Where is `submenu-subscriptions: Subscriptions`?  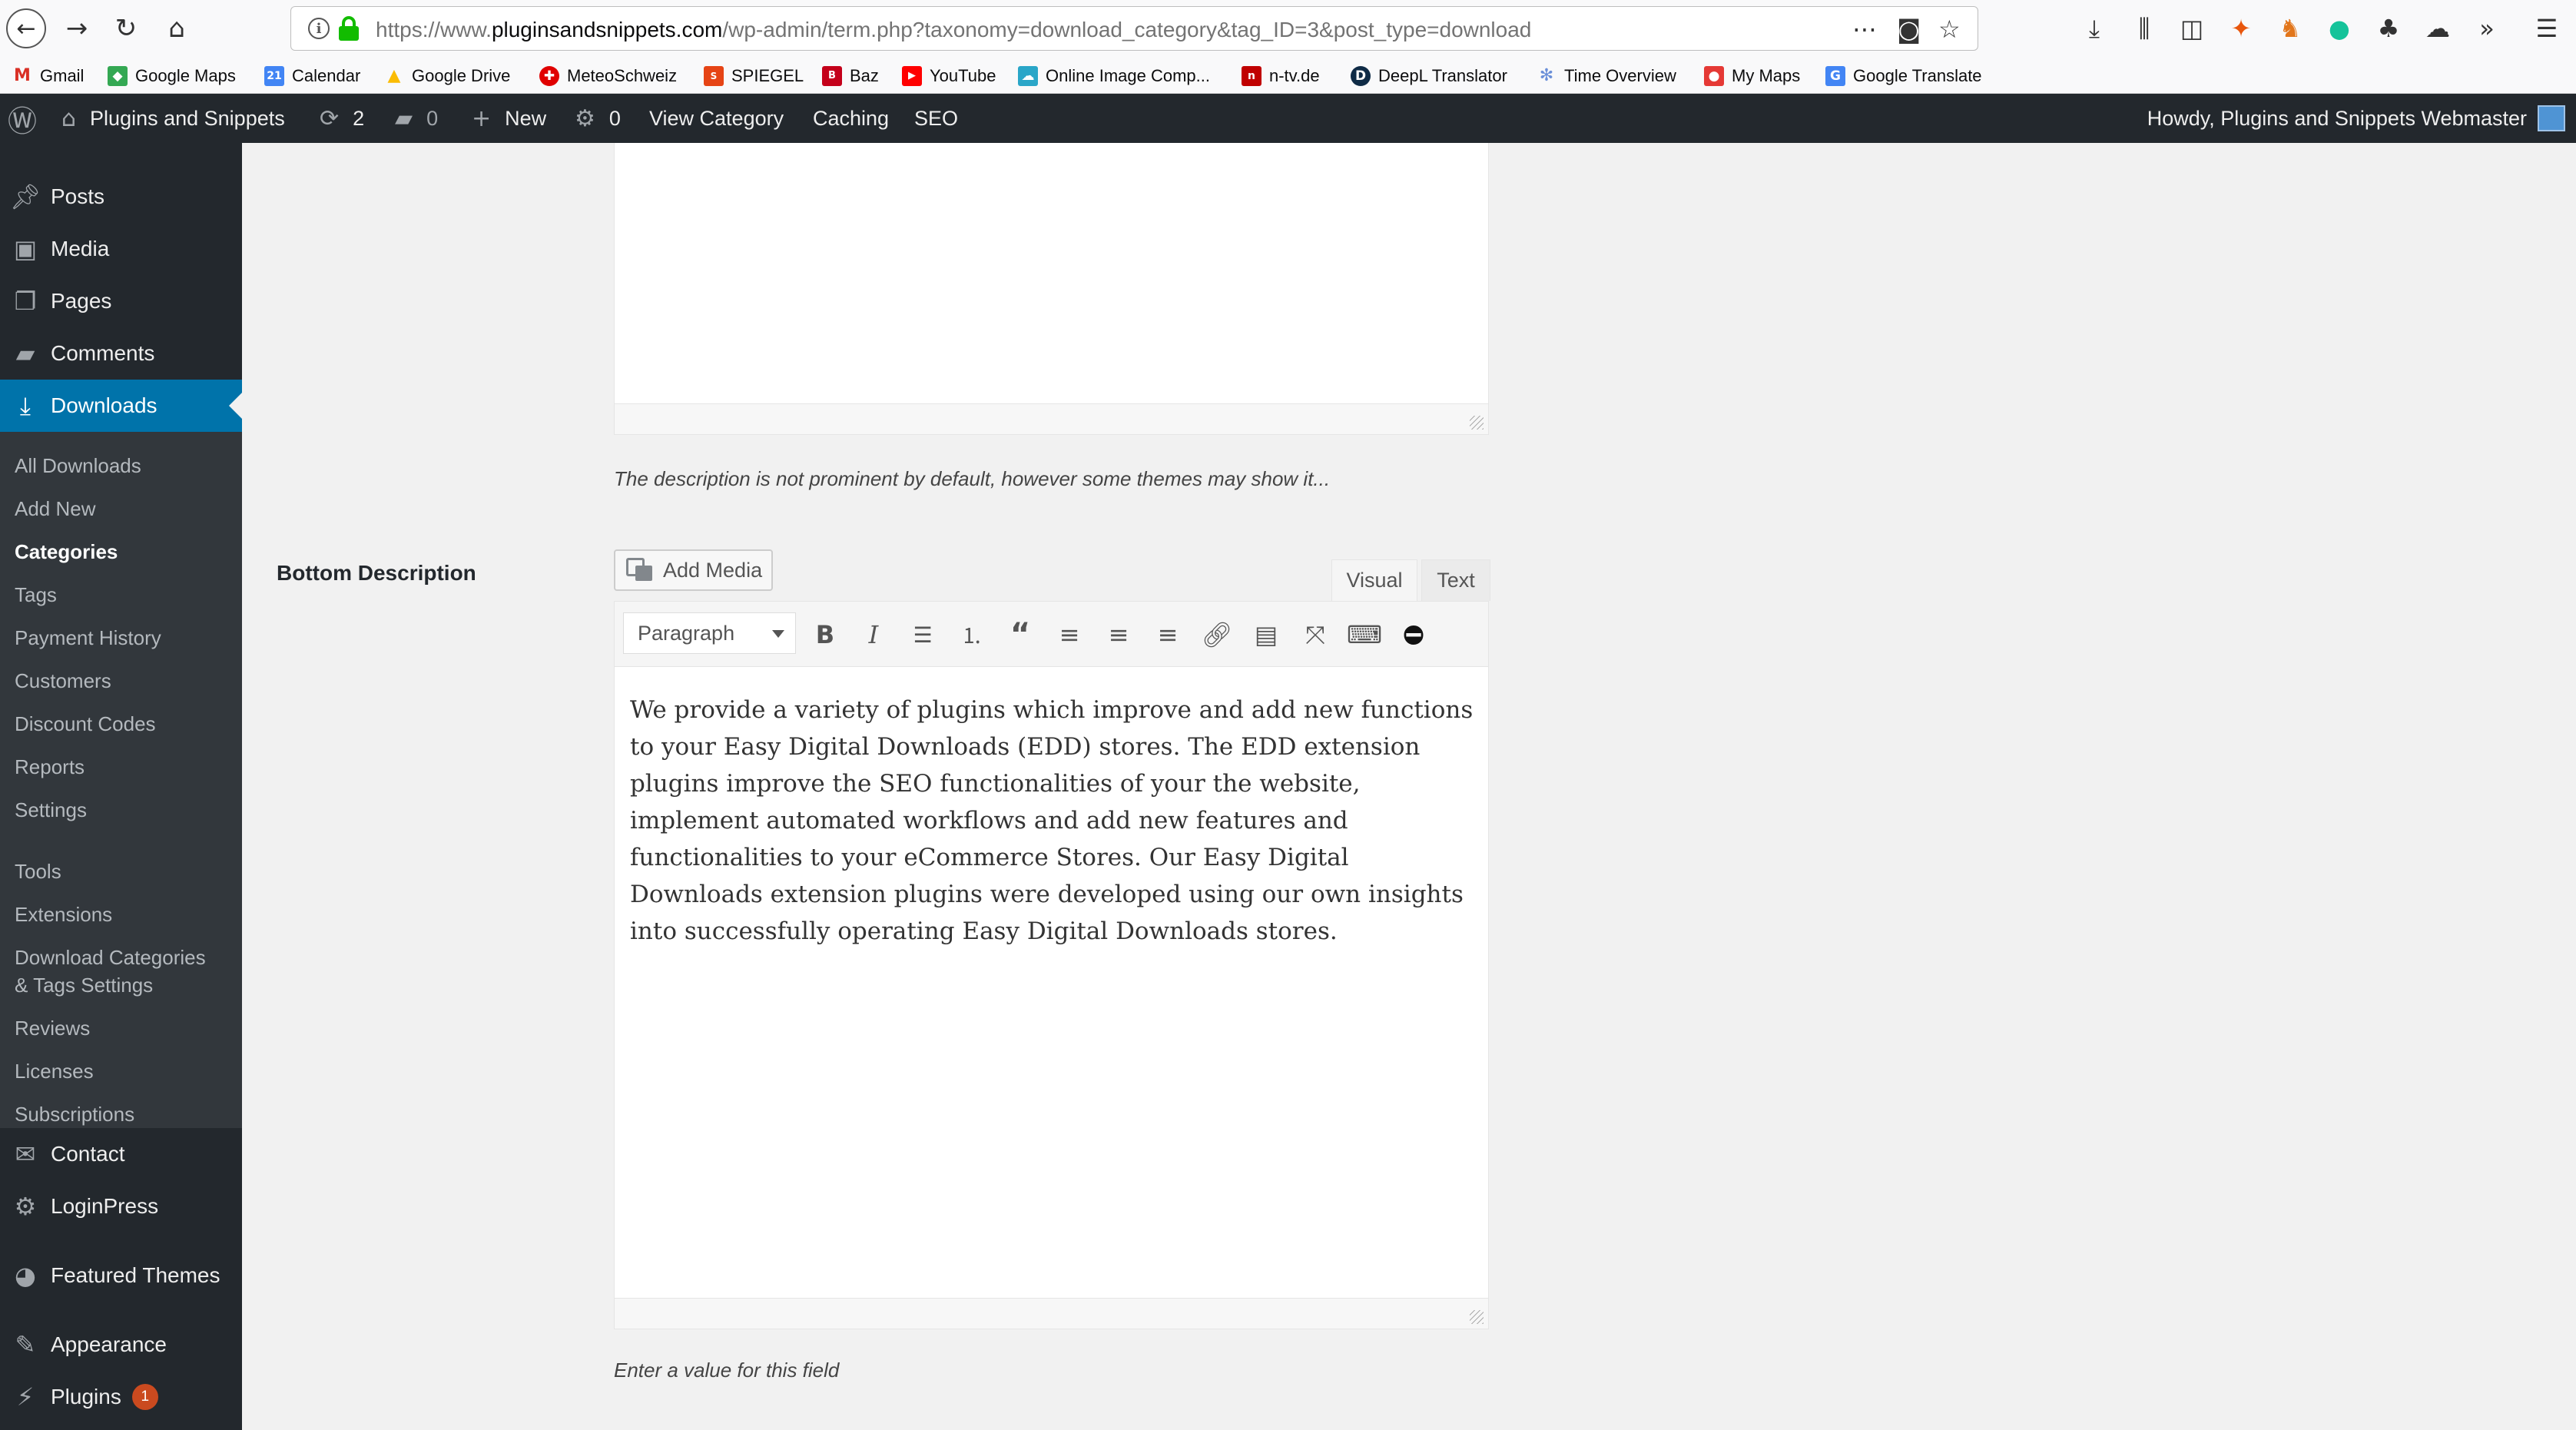 submenu-subscriptions: Subscriptions is located at coordinates (74, 1114).